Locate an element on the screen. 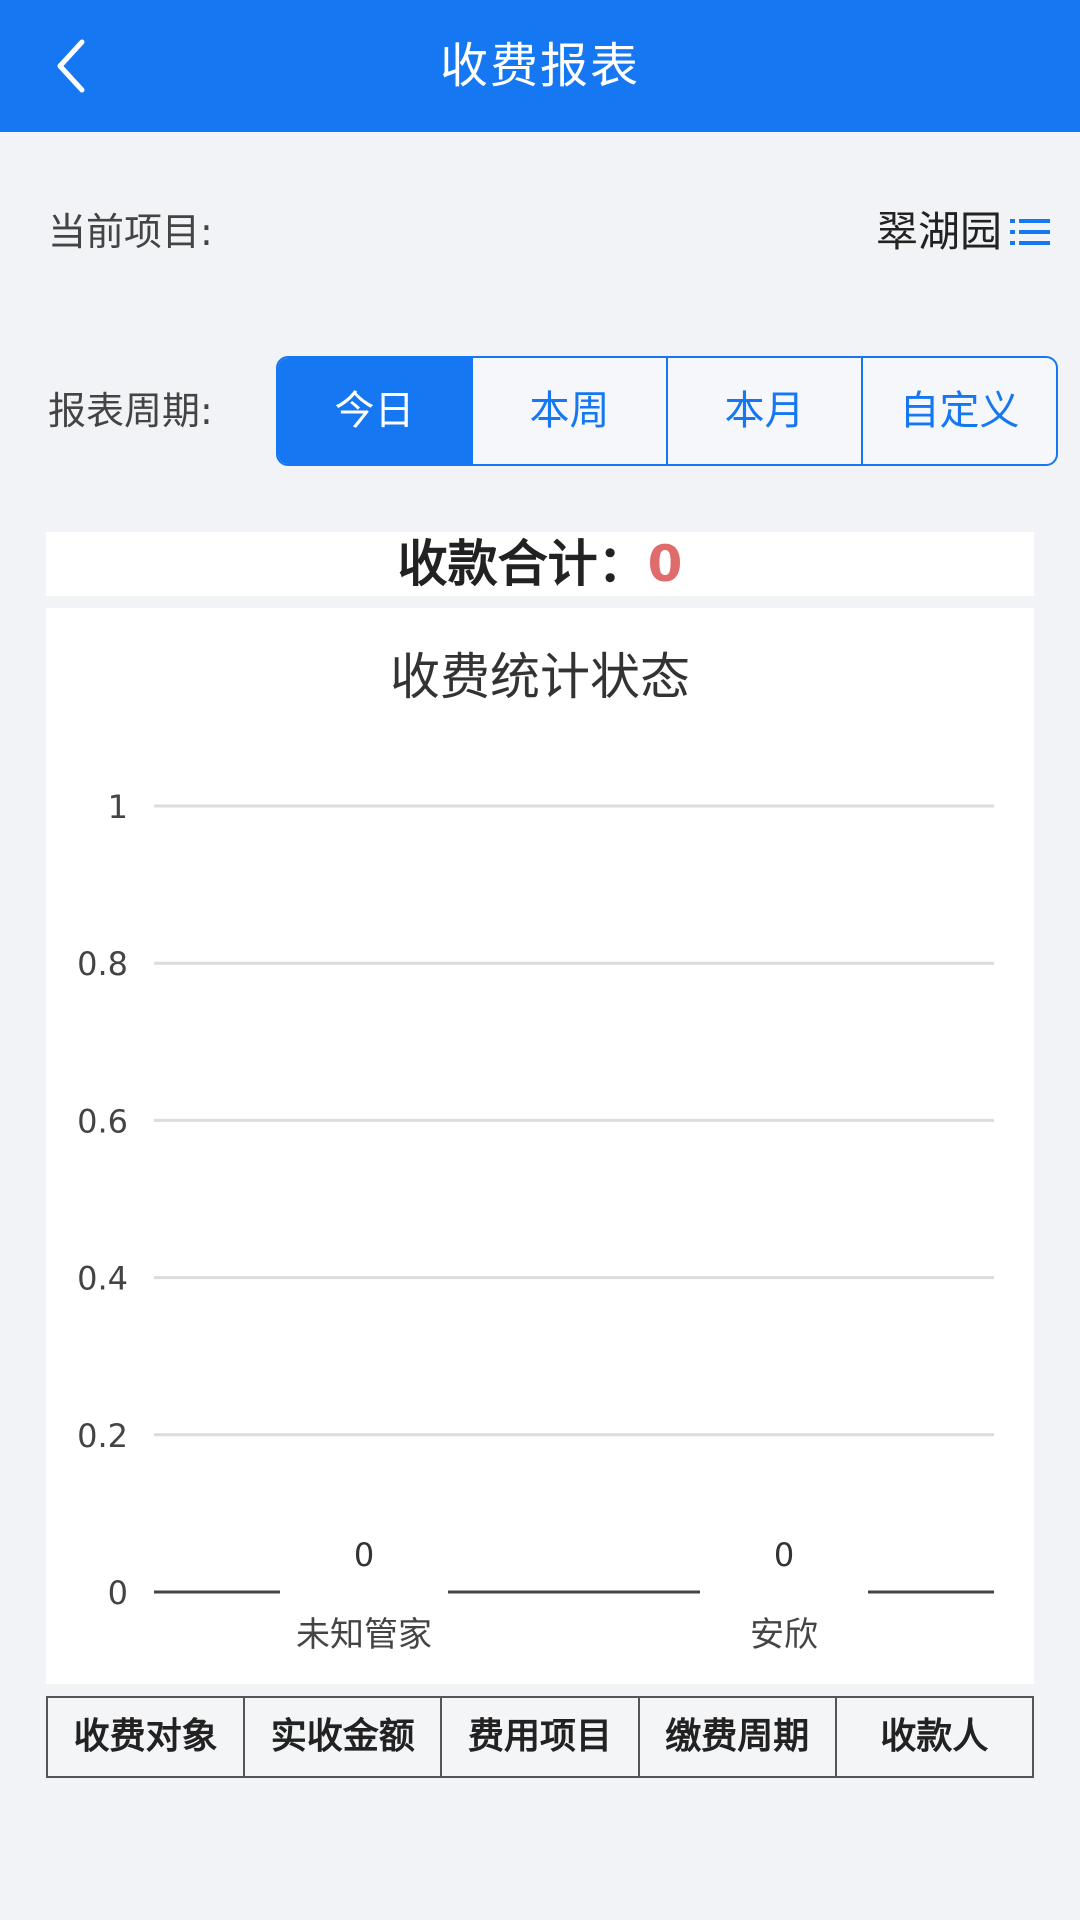 The image size is (1080, 1920). current-project-value: 翠湖园 is located at coordinates (938, 231).